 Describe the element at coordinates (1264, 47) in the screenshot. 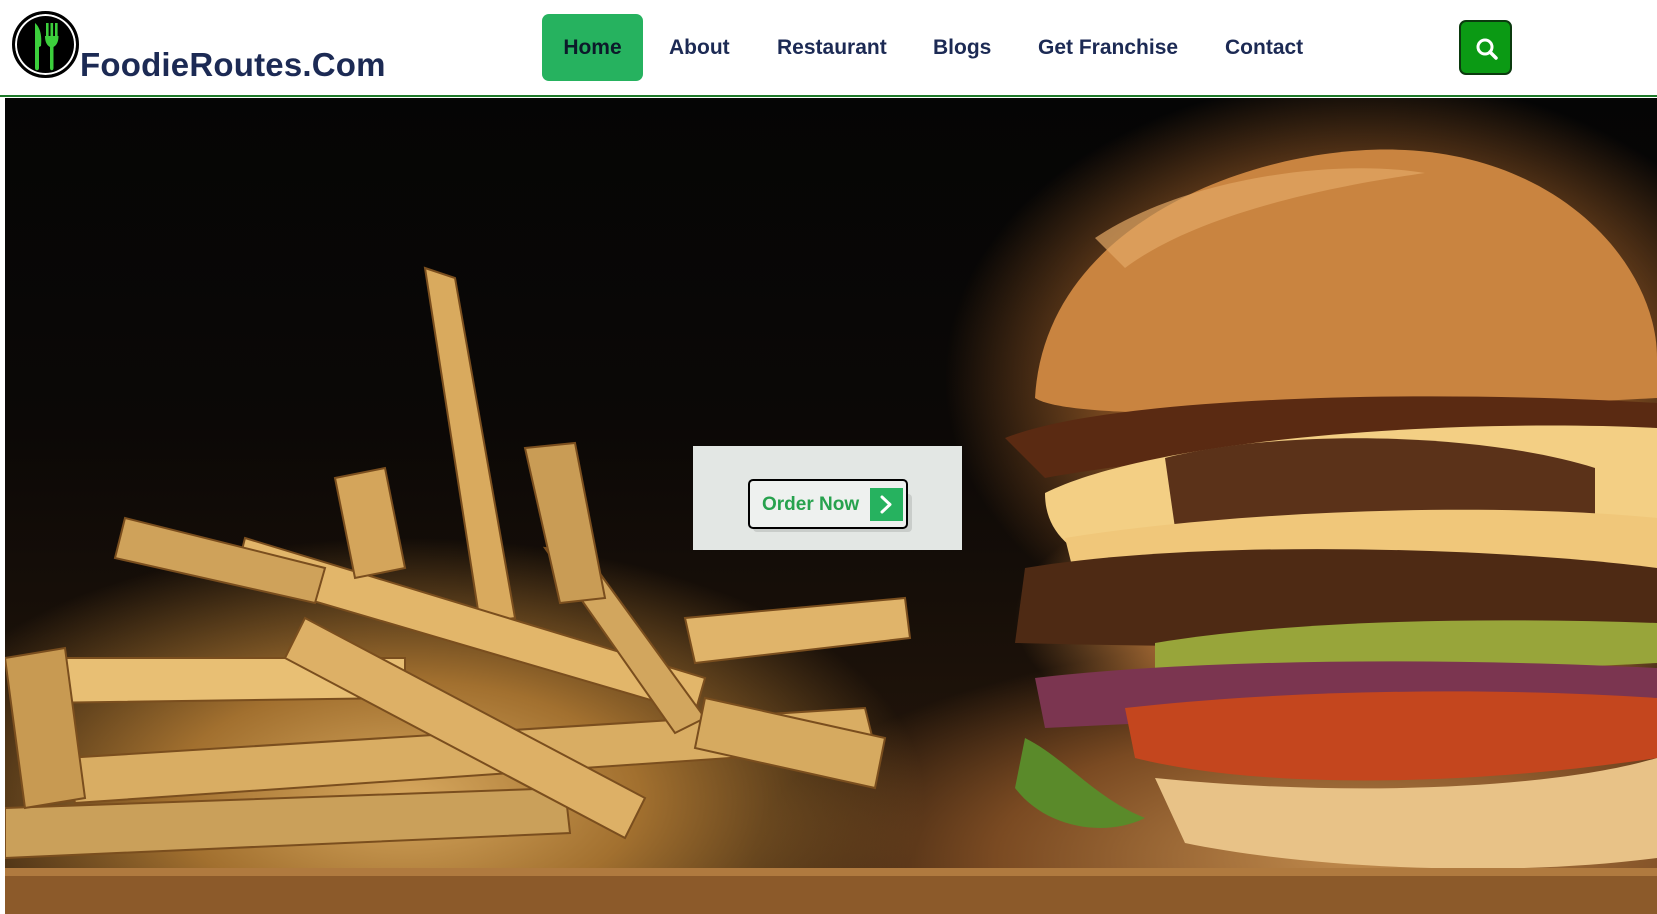

I see `nav-item-contact: Contact` at that location.